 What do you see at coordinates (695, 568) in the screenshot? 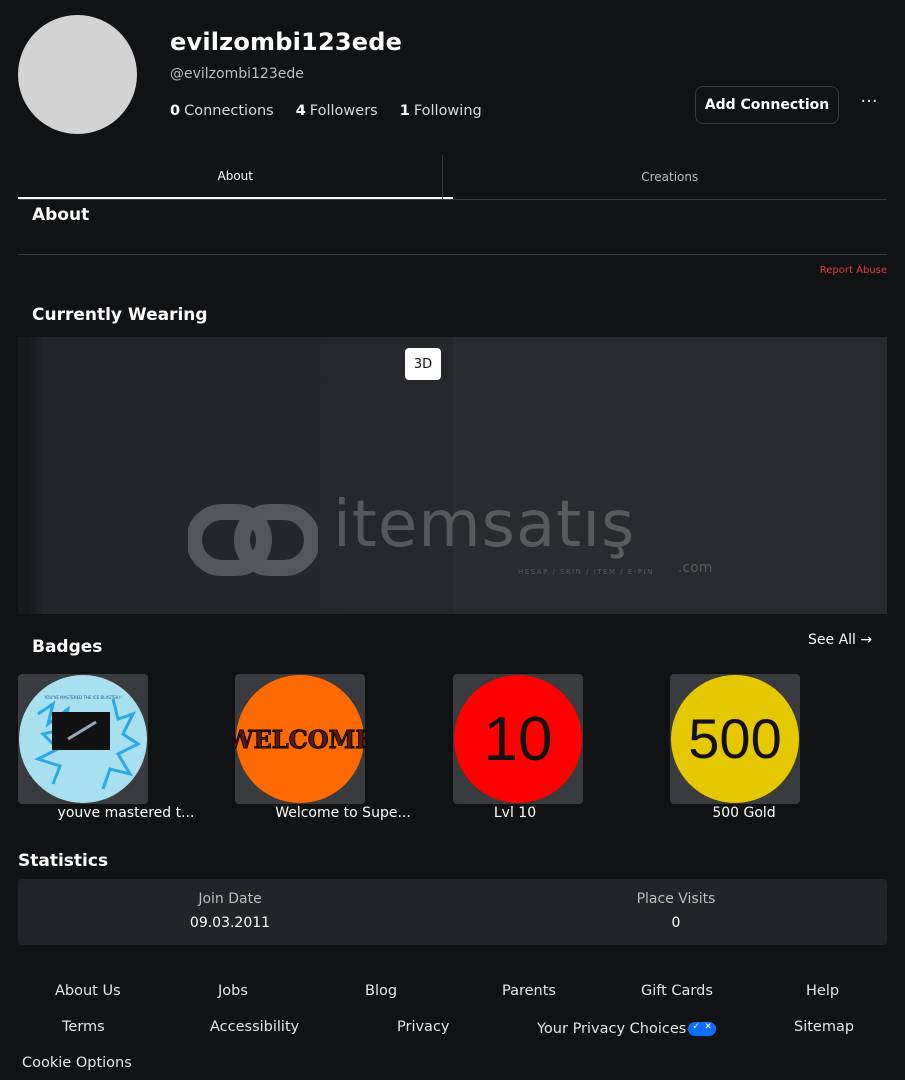
I see `watermark-domain: .com` at bounding box center [695, 568].